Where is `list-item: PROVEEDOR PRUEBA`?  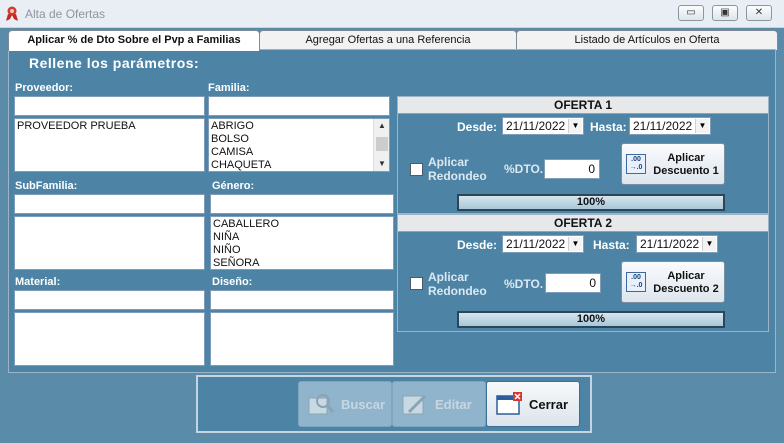
list-item: PROVEEDOR PRUEBA is located at coordinates (109, 126).